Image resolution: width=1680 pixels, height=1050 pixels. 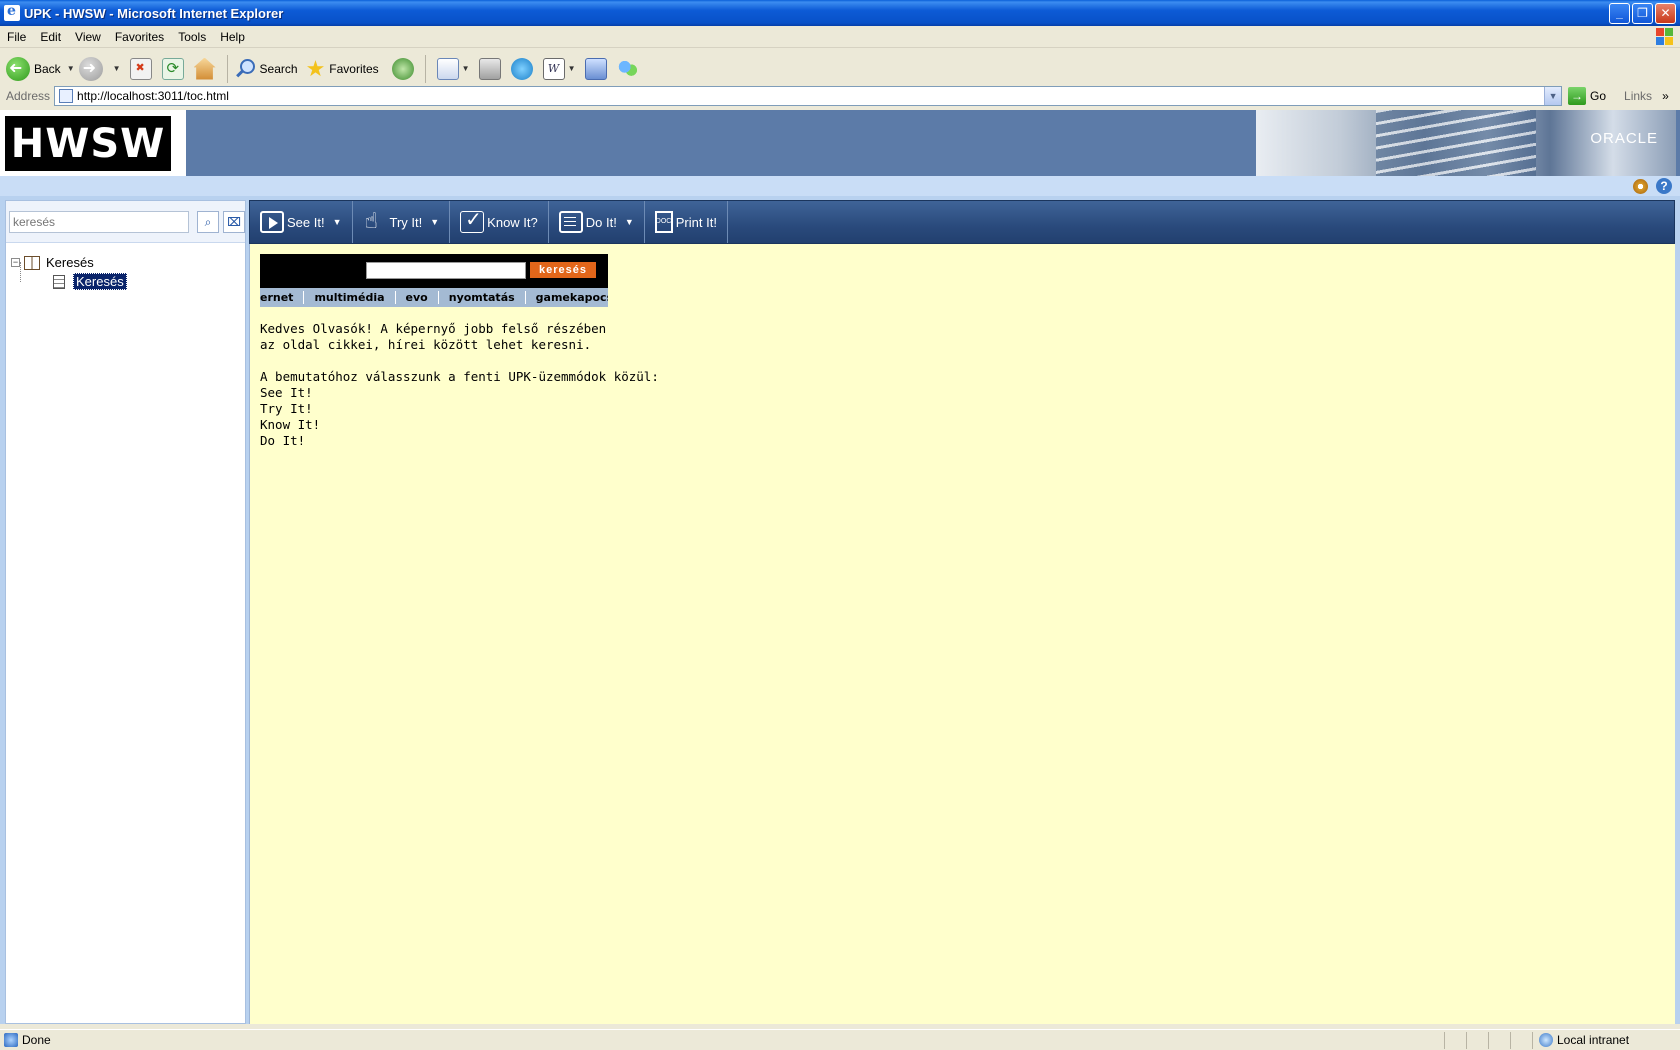 I want to click on print-it-button: Print It!, so click(x=686, y=222).